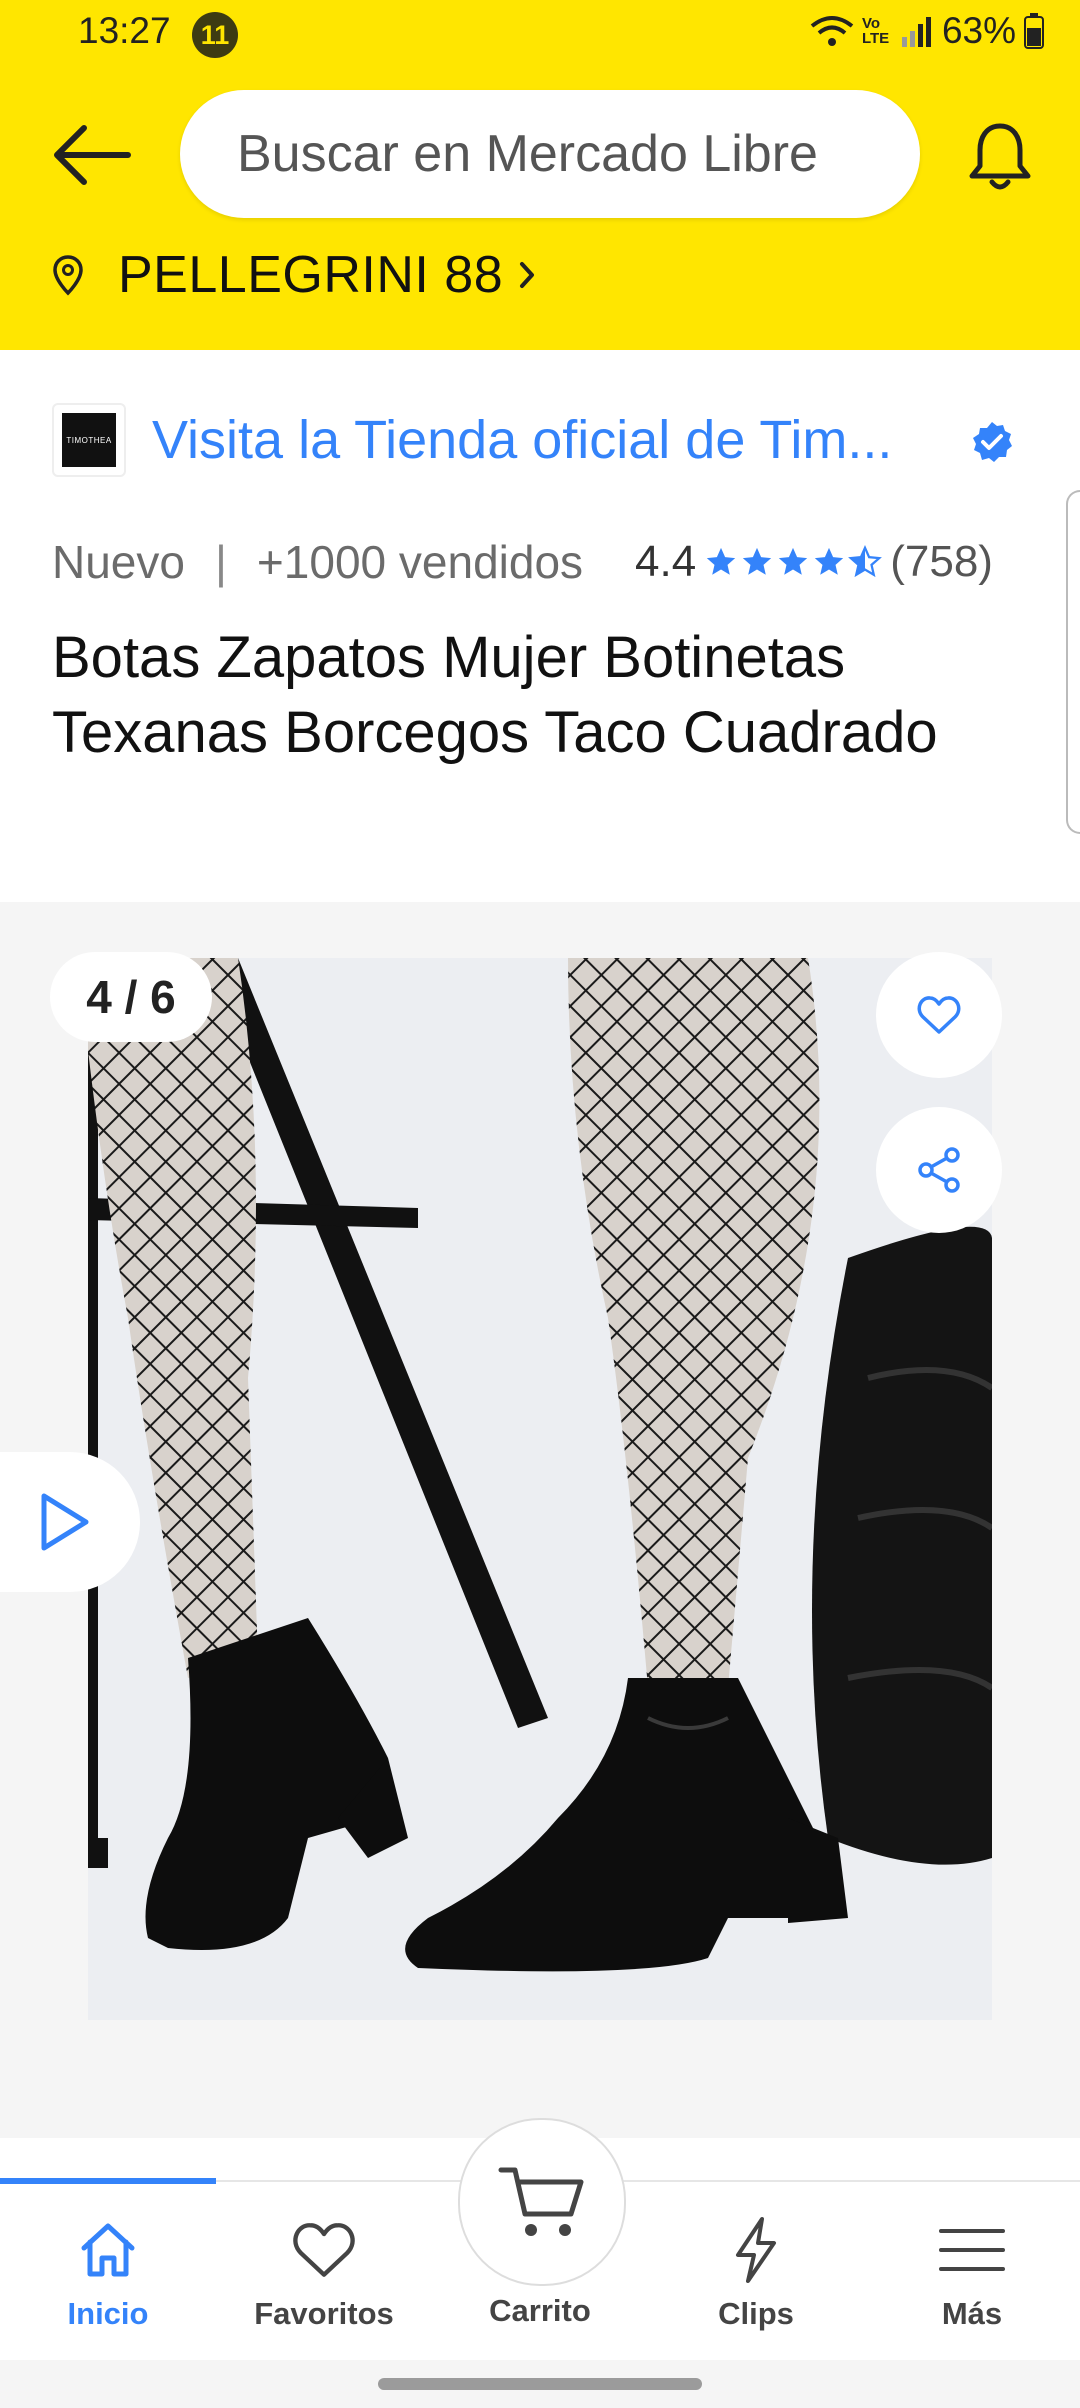 This screenshot has width=1080, height=2408. I want to click on review-count: (758), so click(941, 562).